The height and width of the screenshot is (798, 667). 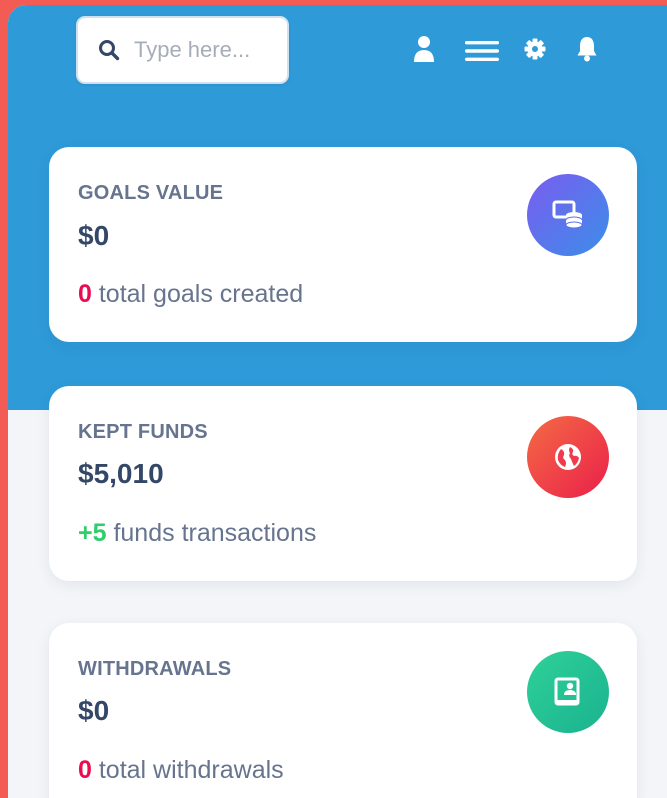 What do you see at coordinates (197, 294) in the screenshot?
I see `footnote-text: total goals created` at bounding box center [197, 294].